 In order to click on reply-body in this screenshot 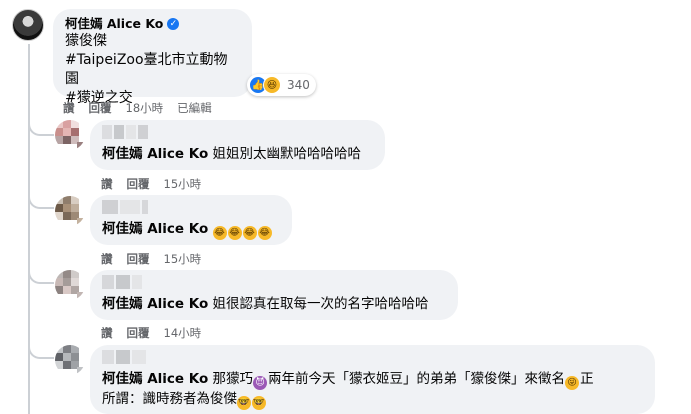, I will do `click(210, 229)`.